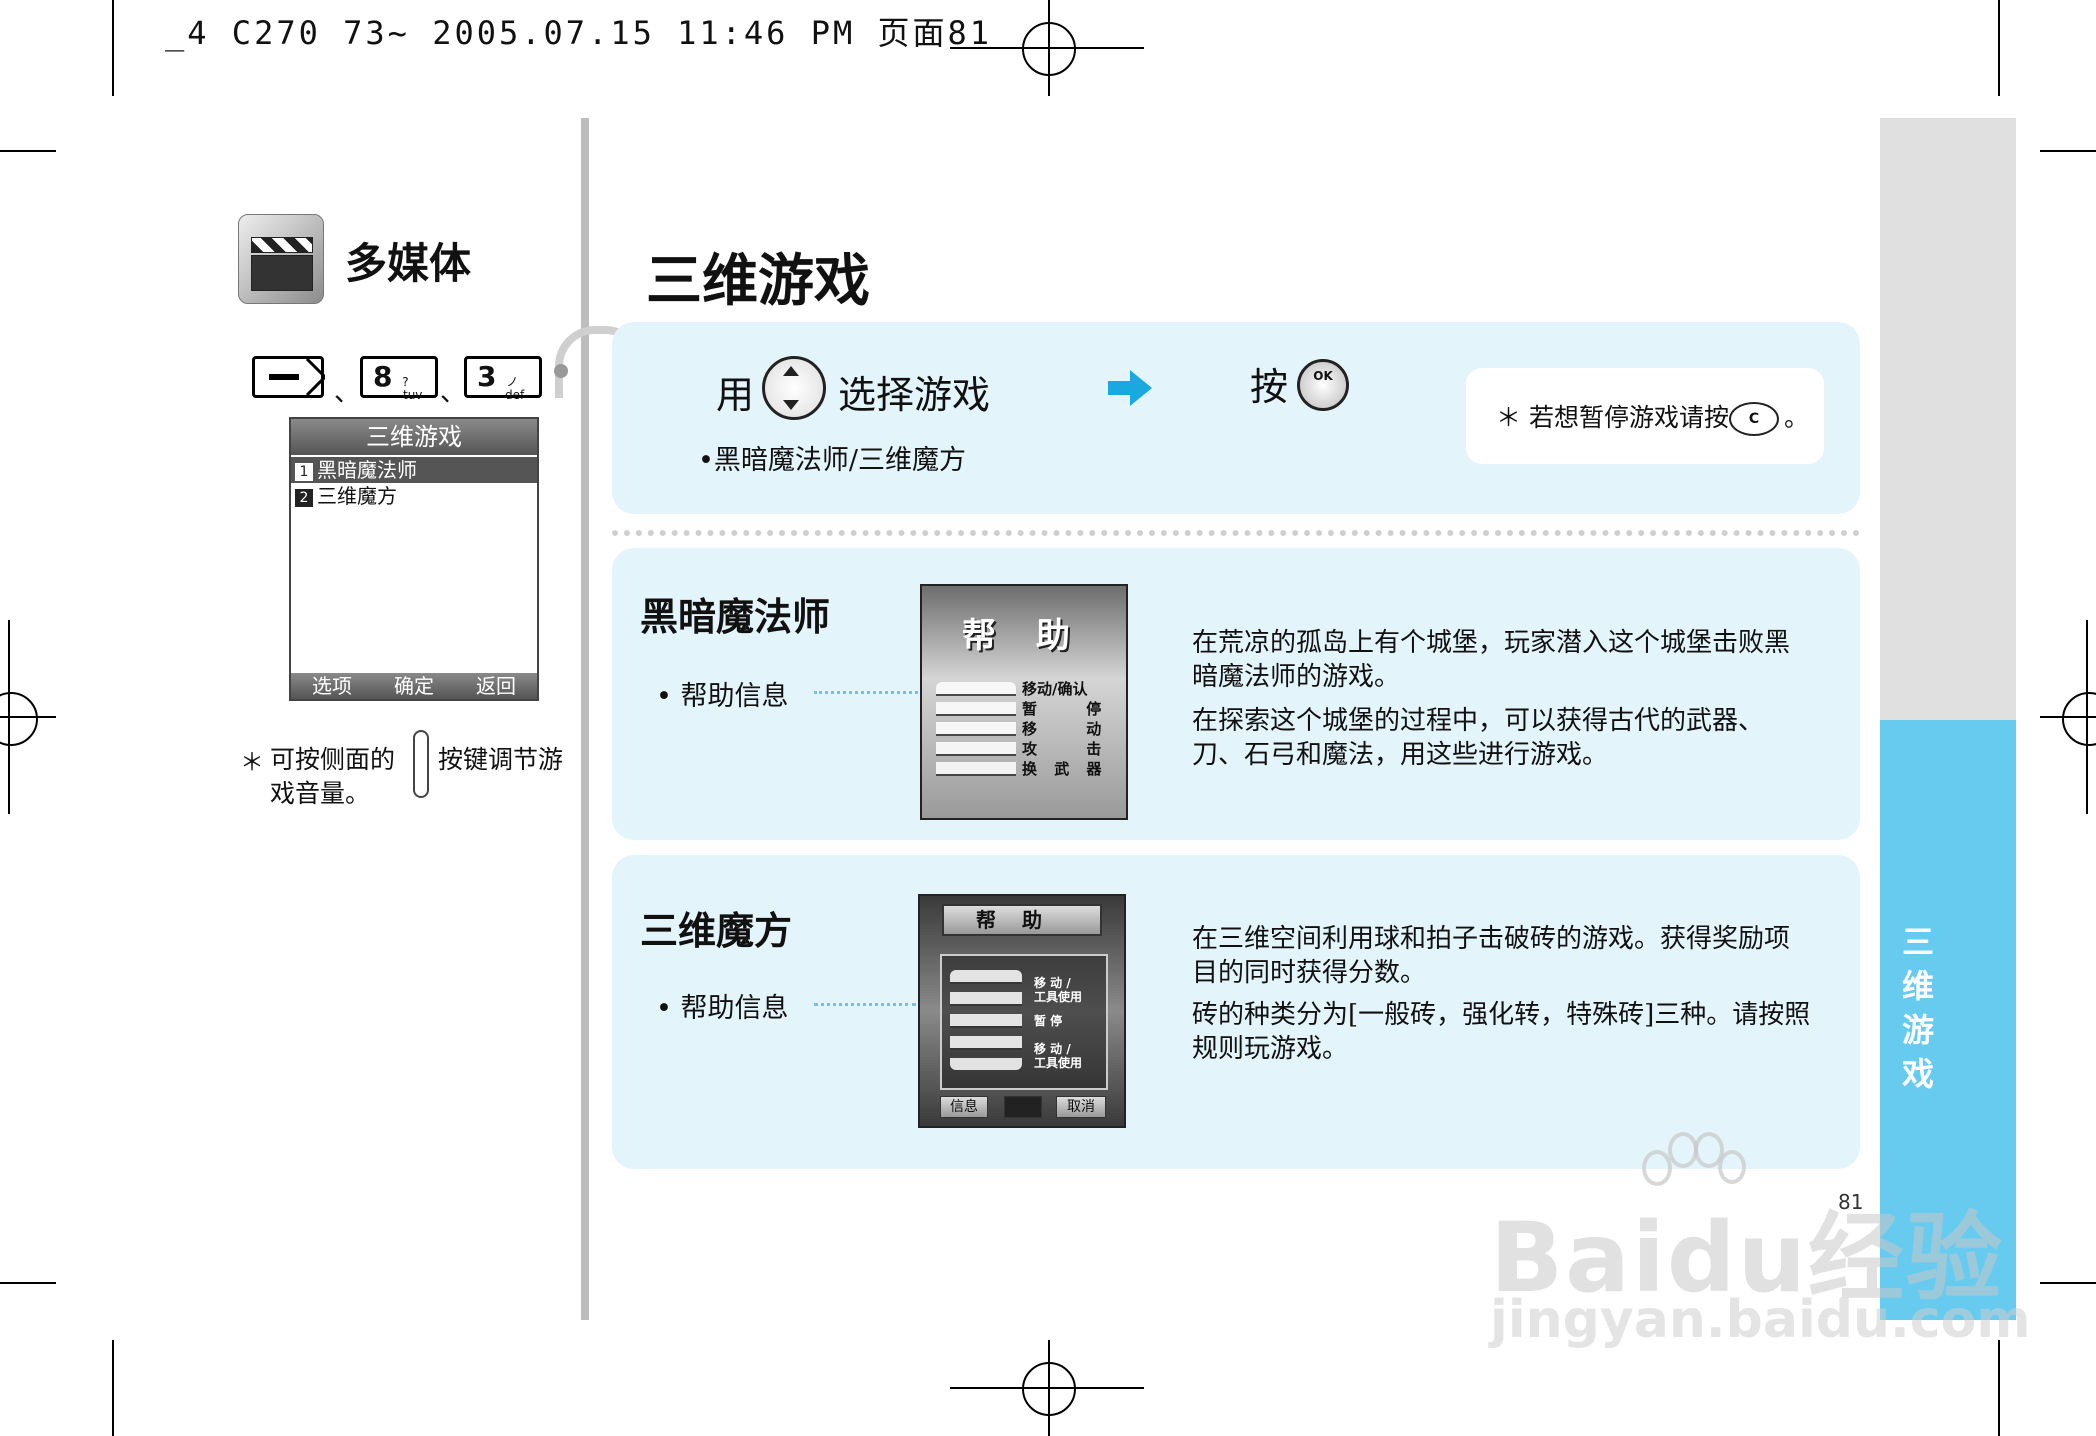  What do you see at coordinates (282, 273) in the screenshot?
I see `clapper-board` at bounding box center [282, 273].